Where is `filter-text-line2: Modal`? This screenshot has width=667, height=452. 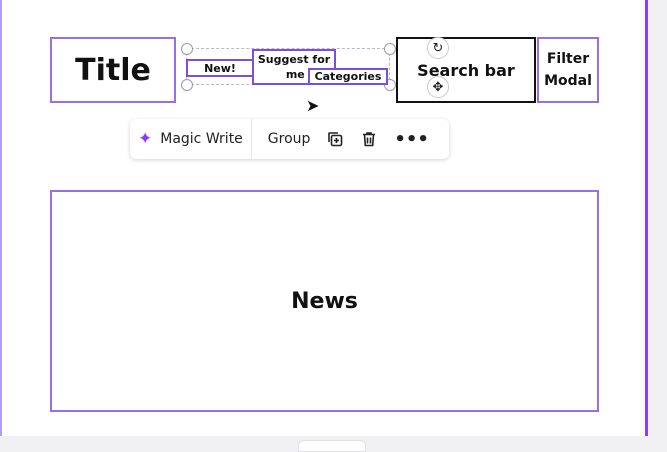
filter-text-line2: Modal is located at coordinates (568, 81).